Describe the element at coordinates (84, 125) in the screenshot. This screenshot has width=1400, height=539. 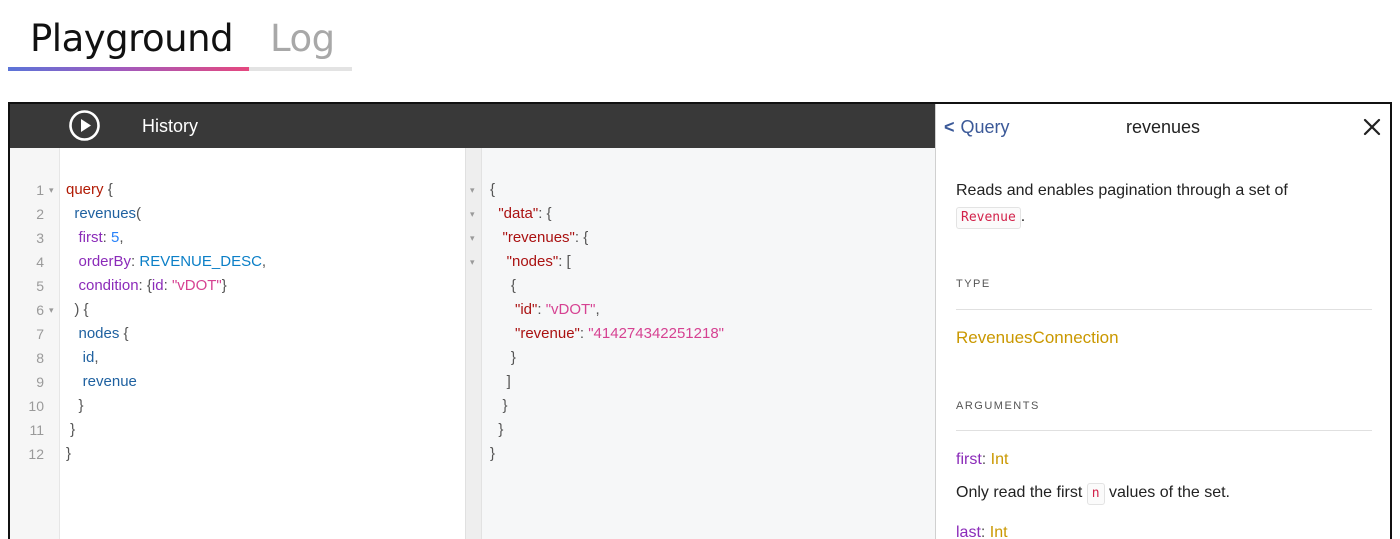
I see `play-icon` at that location.